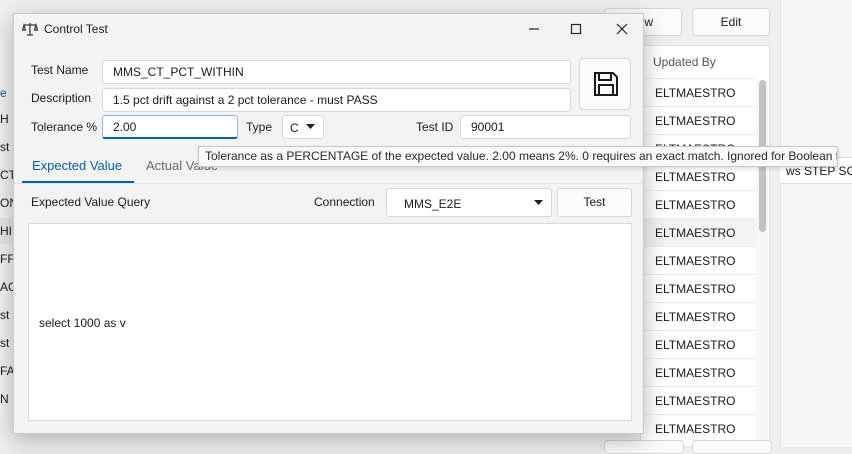 Image resolution: width=852 pixels, height=454 pixels. Describe the element at coordinates (7, 175) in the screenshot. I see `left-grid-fragment: CT` at that location.